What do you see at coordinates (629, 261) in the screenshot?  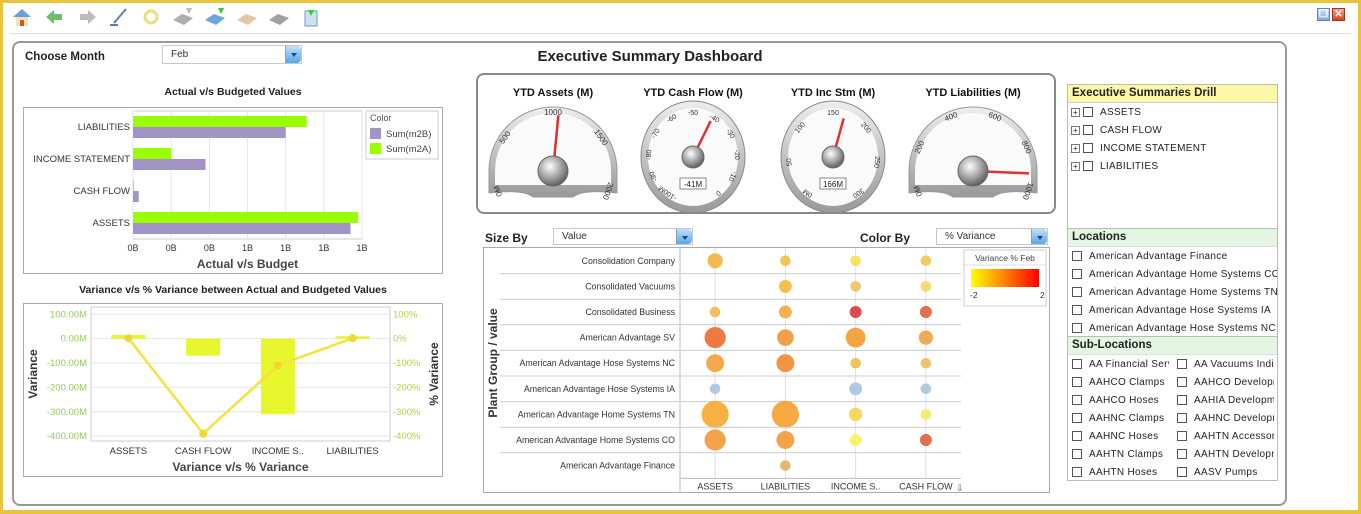 I see `y-tick-label: Consolidation Company` at bounding box center [629, 261].